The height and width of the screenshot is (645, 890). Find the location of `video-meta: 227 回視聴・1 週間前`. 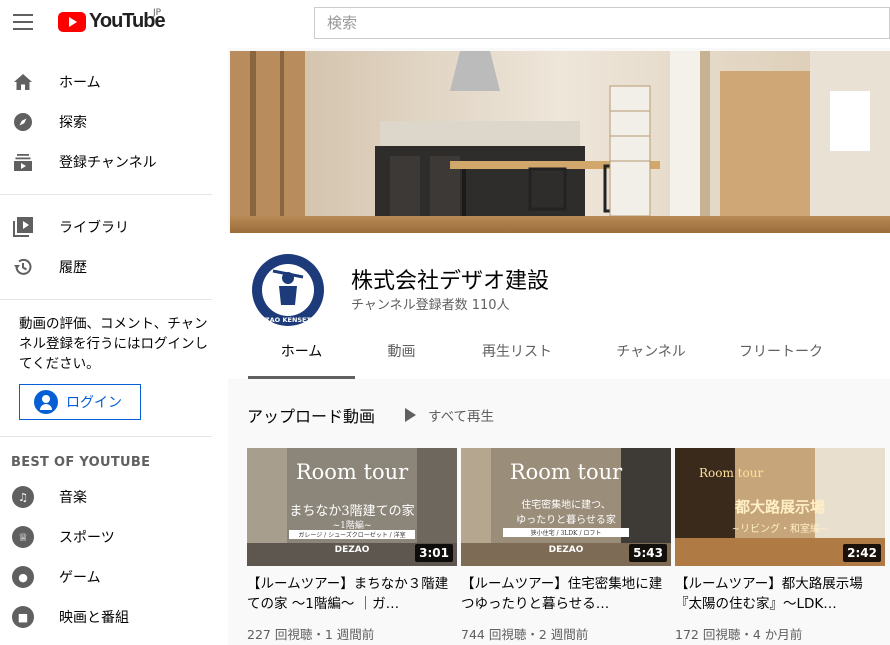

video-meta: 227 回視聴・1 週間前 is located at coordinates (311, 634).